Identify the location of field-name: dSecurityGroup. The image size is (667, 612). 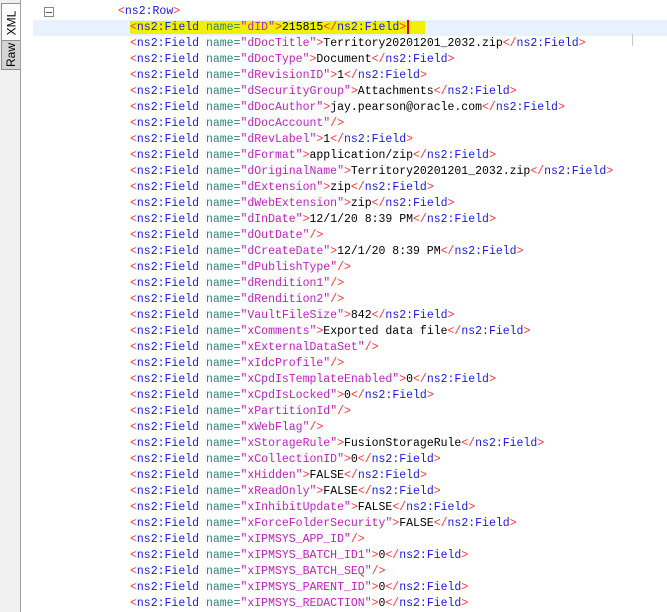
(295, 91).